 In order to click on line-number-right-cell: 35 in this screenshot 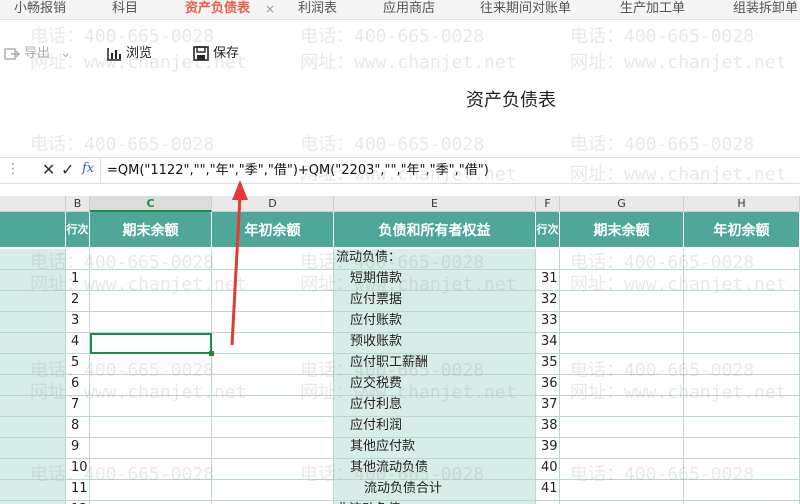, I will do `click(548, 364)`.